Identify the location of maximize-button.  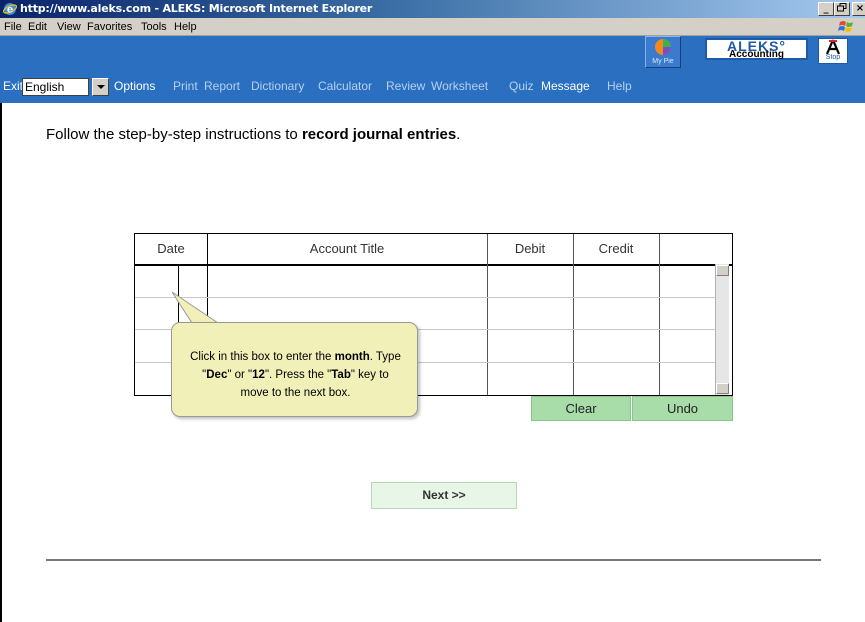
(842, 9).